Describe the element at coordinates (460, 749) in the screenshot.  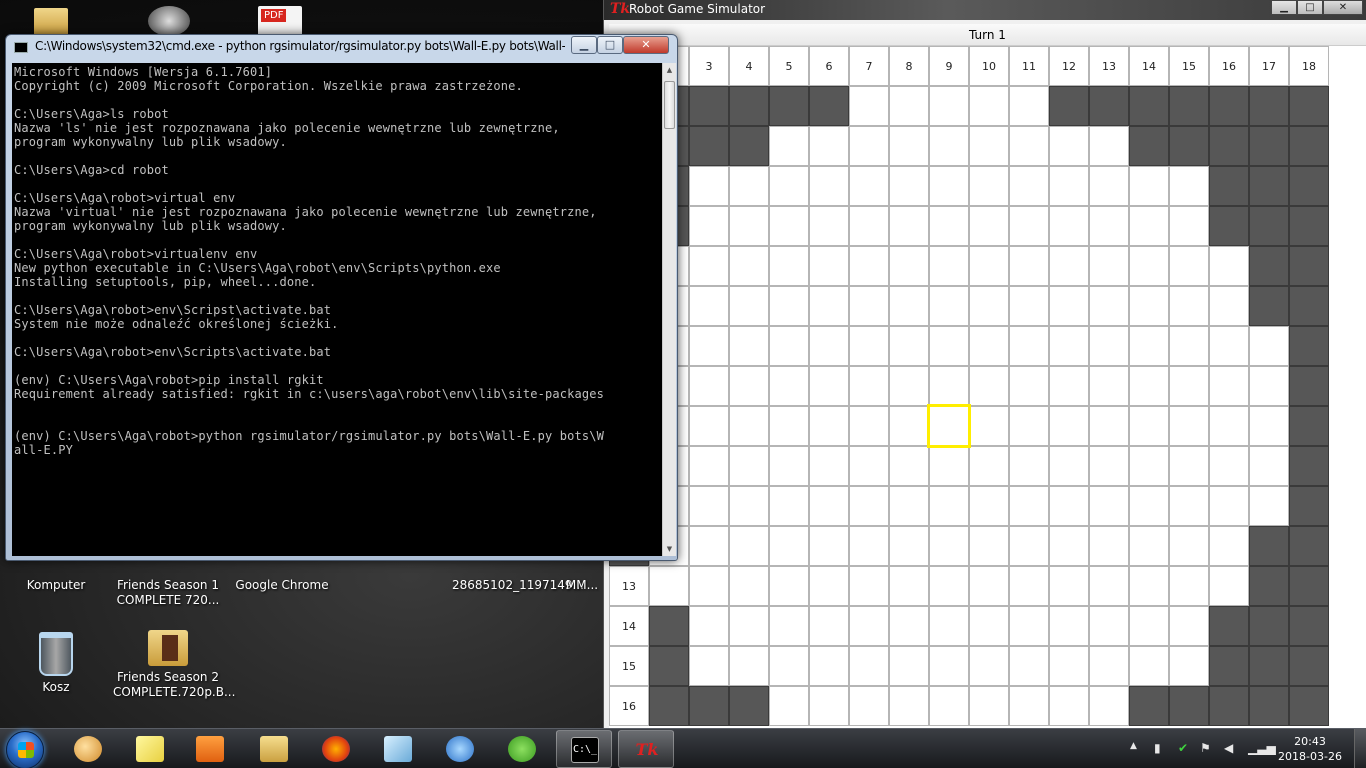
I see `taskbar-thunderbird-button` at that location.